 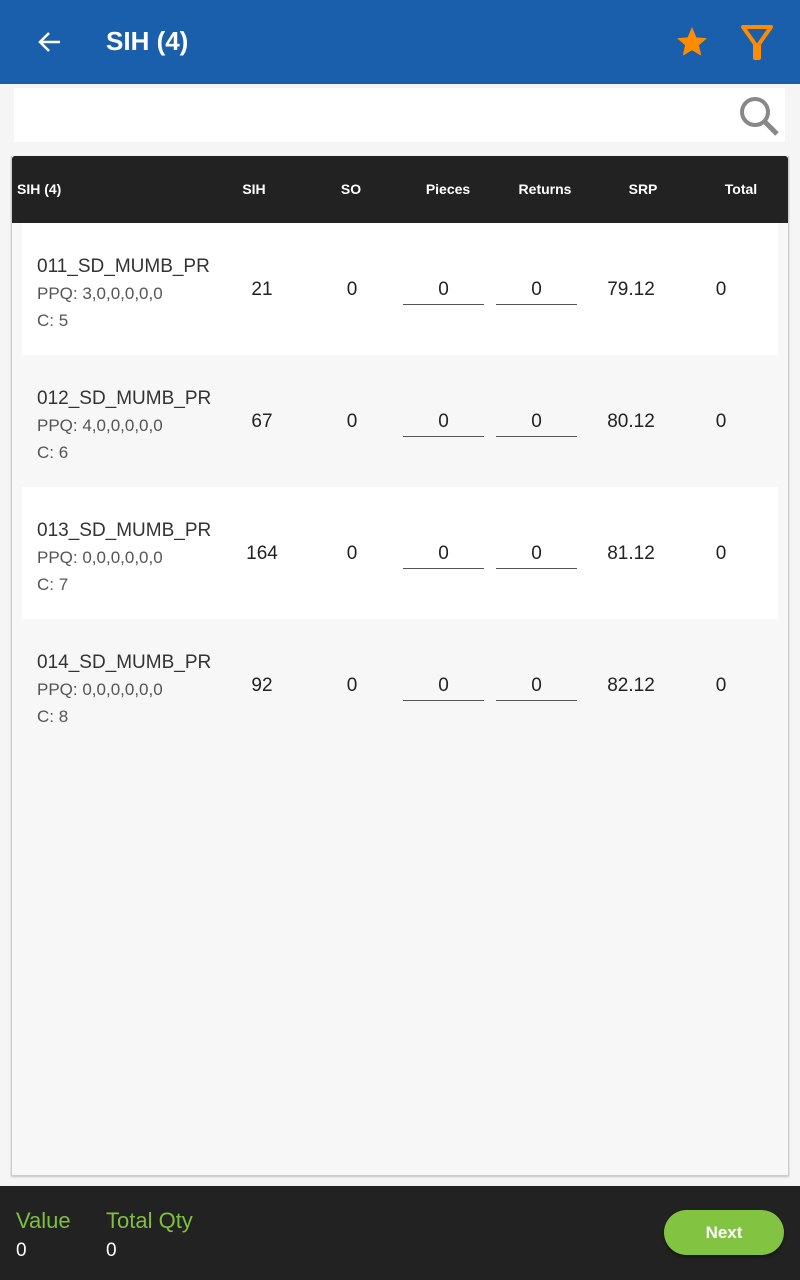 I want to click on product-ppq: PPQ: 3,0,0,0,0,0, so click(x=100, y=293).